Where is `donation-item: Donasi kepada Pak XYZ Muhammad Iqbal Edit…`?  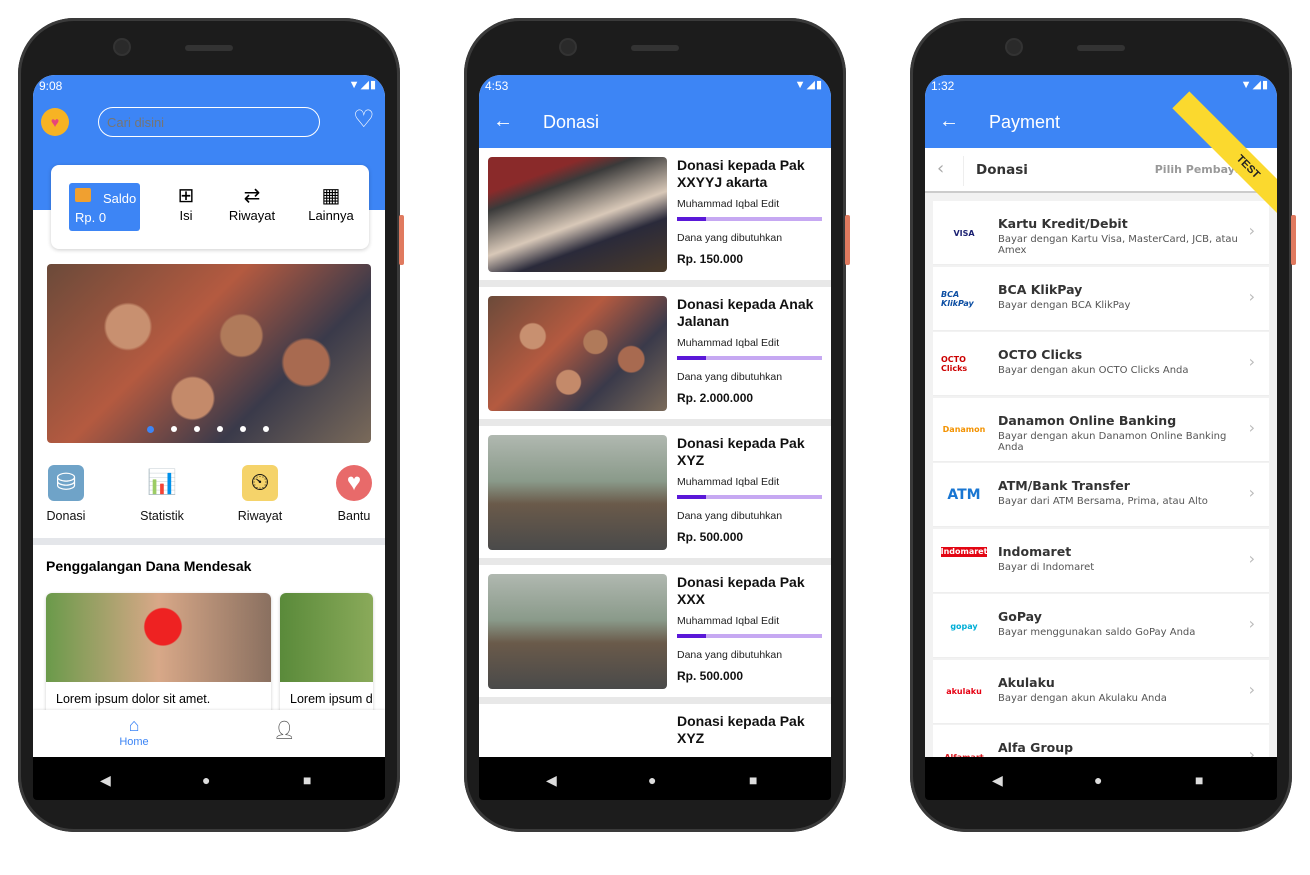 donation-item: Donasi kepada Pak XYZ Muhammad Iqbal Edit… is located at coordinates (655, 492).